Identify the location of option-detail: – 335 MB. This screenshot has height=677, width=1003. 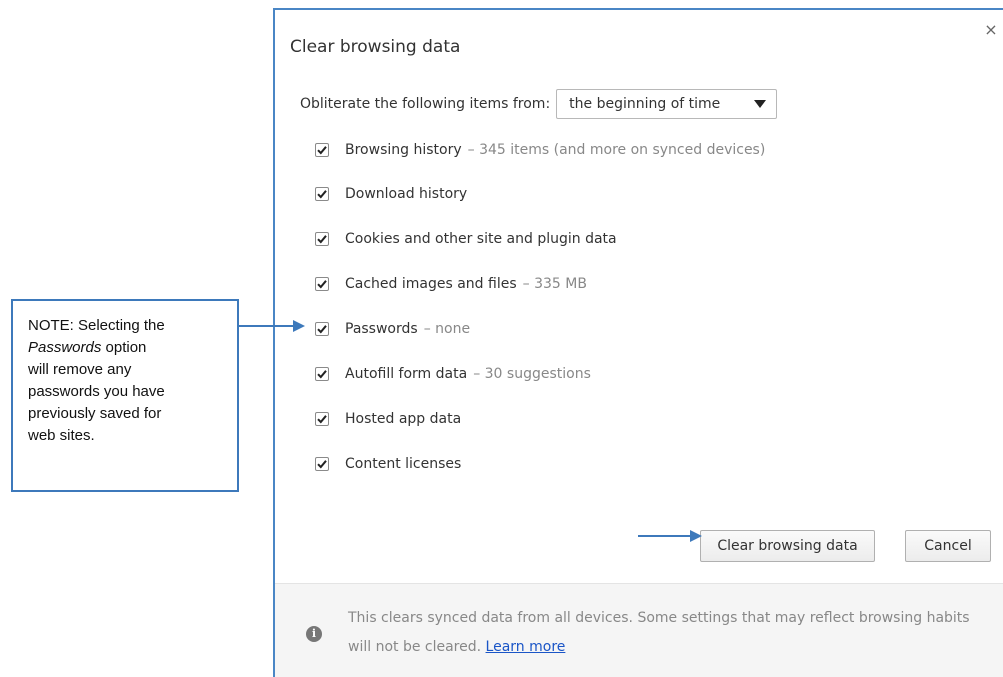
(554, 284).